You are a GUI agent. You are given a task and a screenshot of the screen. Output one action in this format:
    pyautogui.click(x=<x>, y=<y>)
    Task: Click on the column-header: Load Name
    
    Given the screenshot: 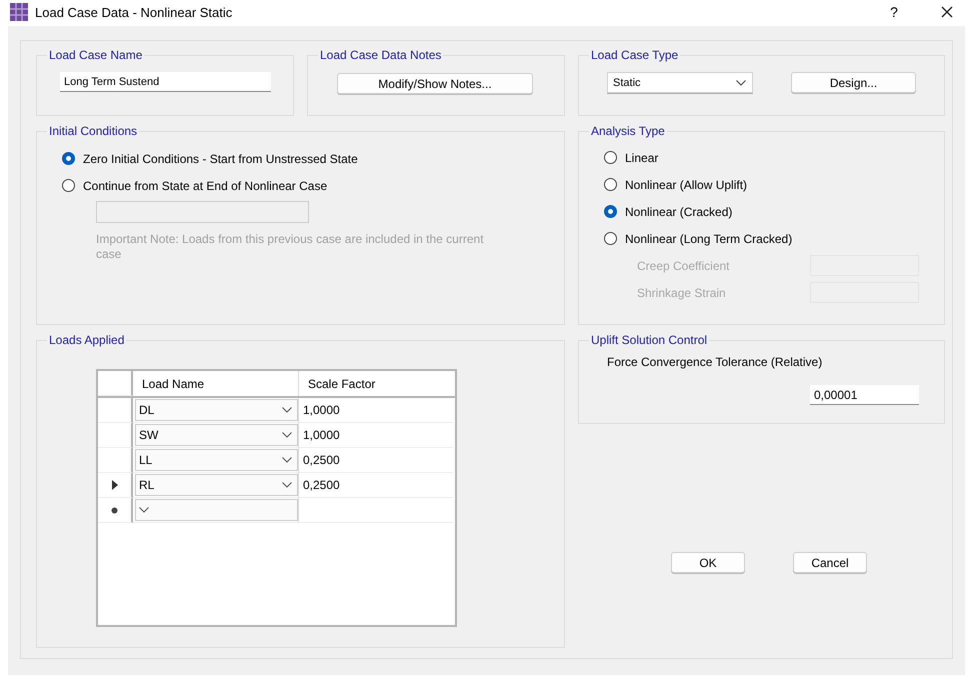 What is the action you would take?
    pyautogui.click(x=216, y=383)
    